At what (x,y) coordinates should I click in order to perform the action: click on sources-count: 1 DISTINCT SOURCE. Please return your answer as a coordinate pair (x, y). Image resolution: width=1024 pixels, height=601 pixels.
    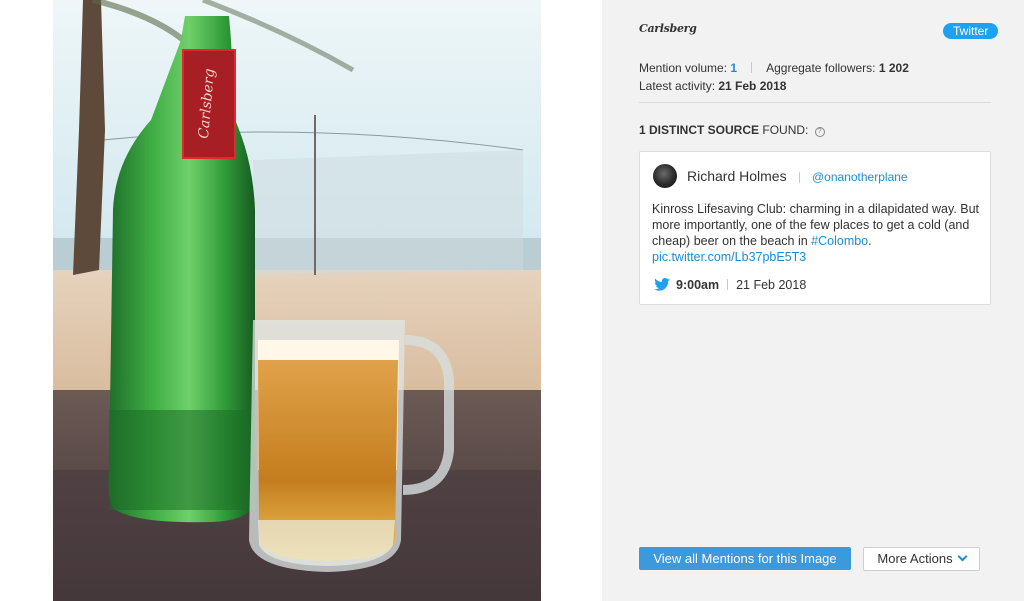
    Looking at the image, I should click on (699, 130).